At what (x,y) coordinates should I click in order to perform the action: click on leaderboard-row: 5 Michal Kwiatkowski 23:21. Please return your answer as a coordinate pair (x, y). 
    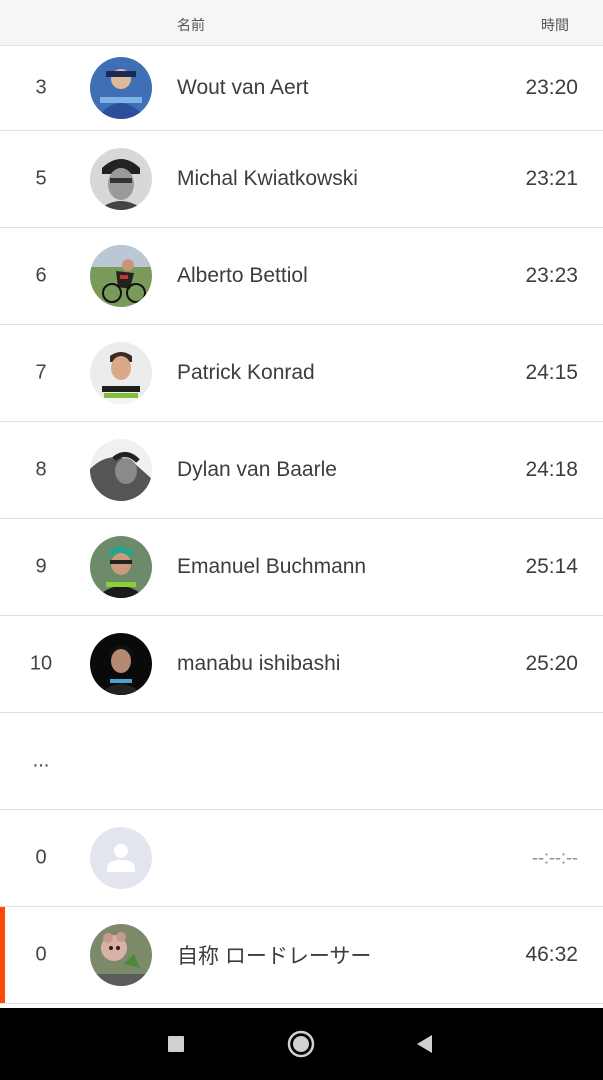
    Looking at the image, I should click on (301, 179).